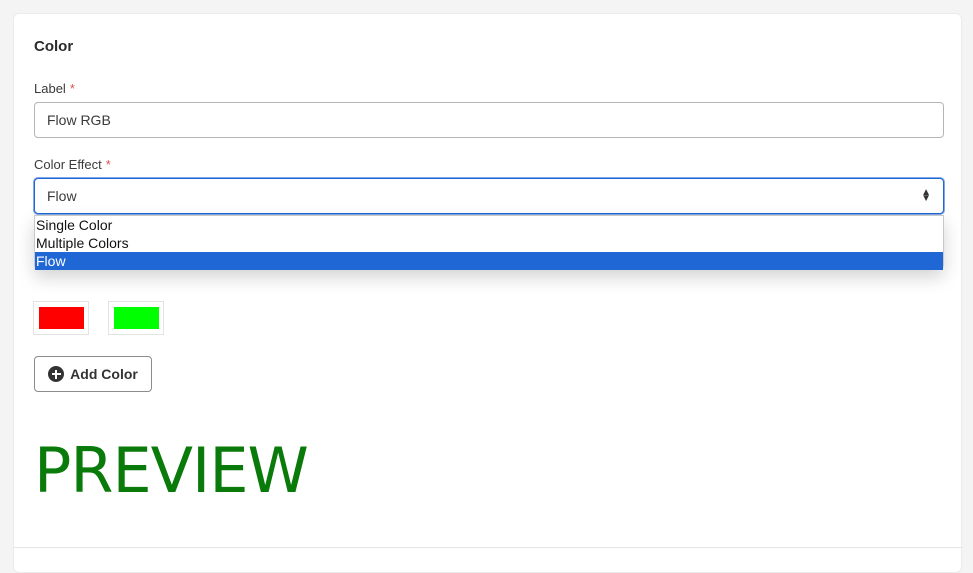  I want to click on option-flow: Flow, so click(489, 261).